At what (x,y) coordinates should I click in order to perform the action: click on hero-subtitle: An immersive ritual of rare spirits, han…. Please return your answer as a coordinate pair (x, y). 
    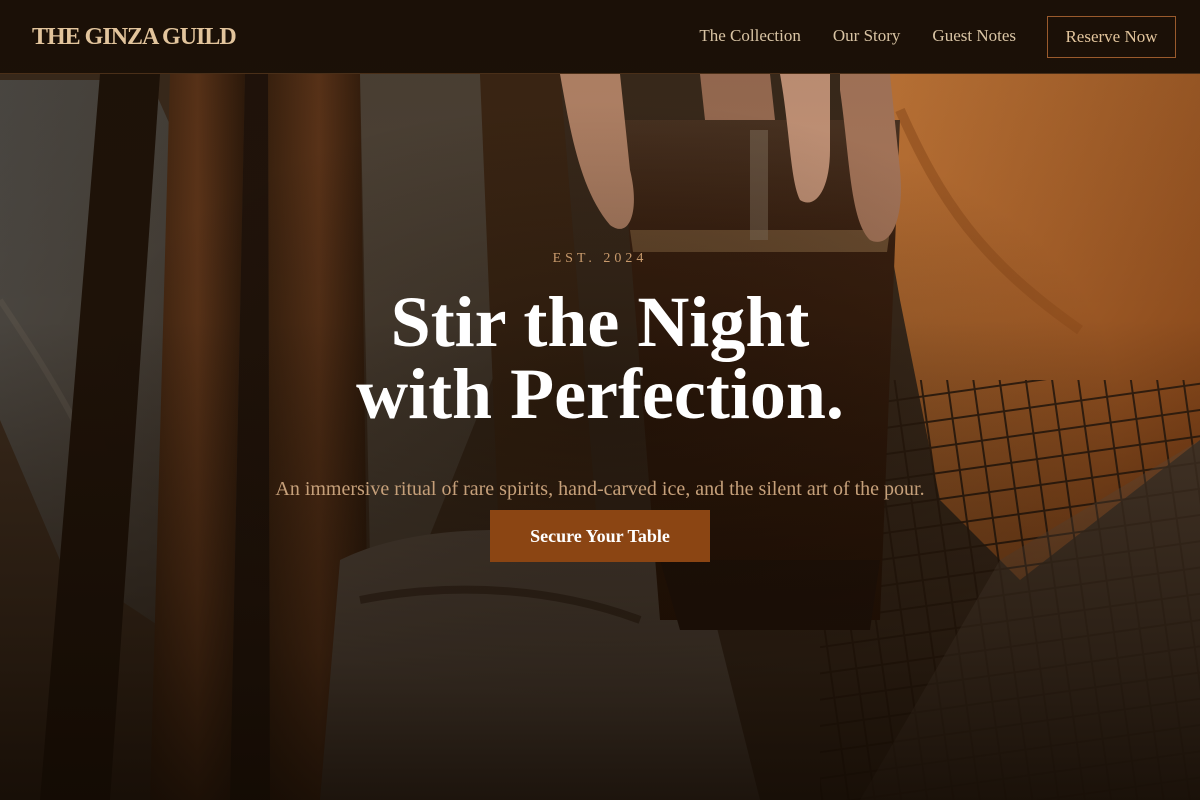
    Looking at the image, I should click on (600, 489).